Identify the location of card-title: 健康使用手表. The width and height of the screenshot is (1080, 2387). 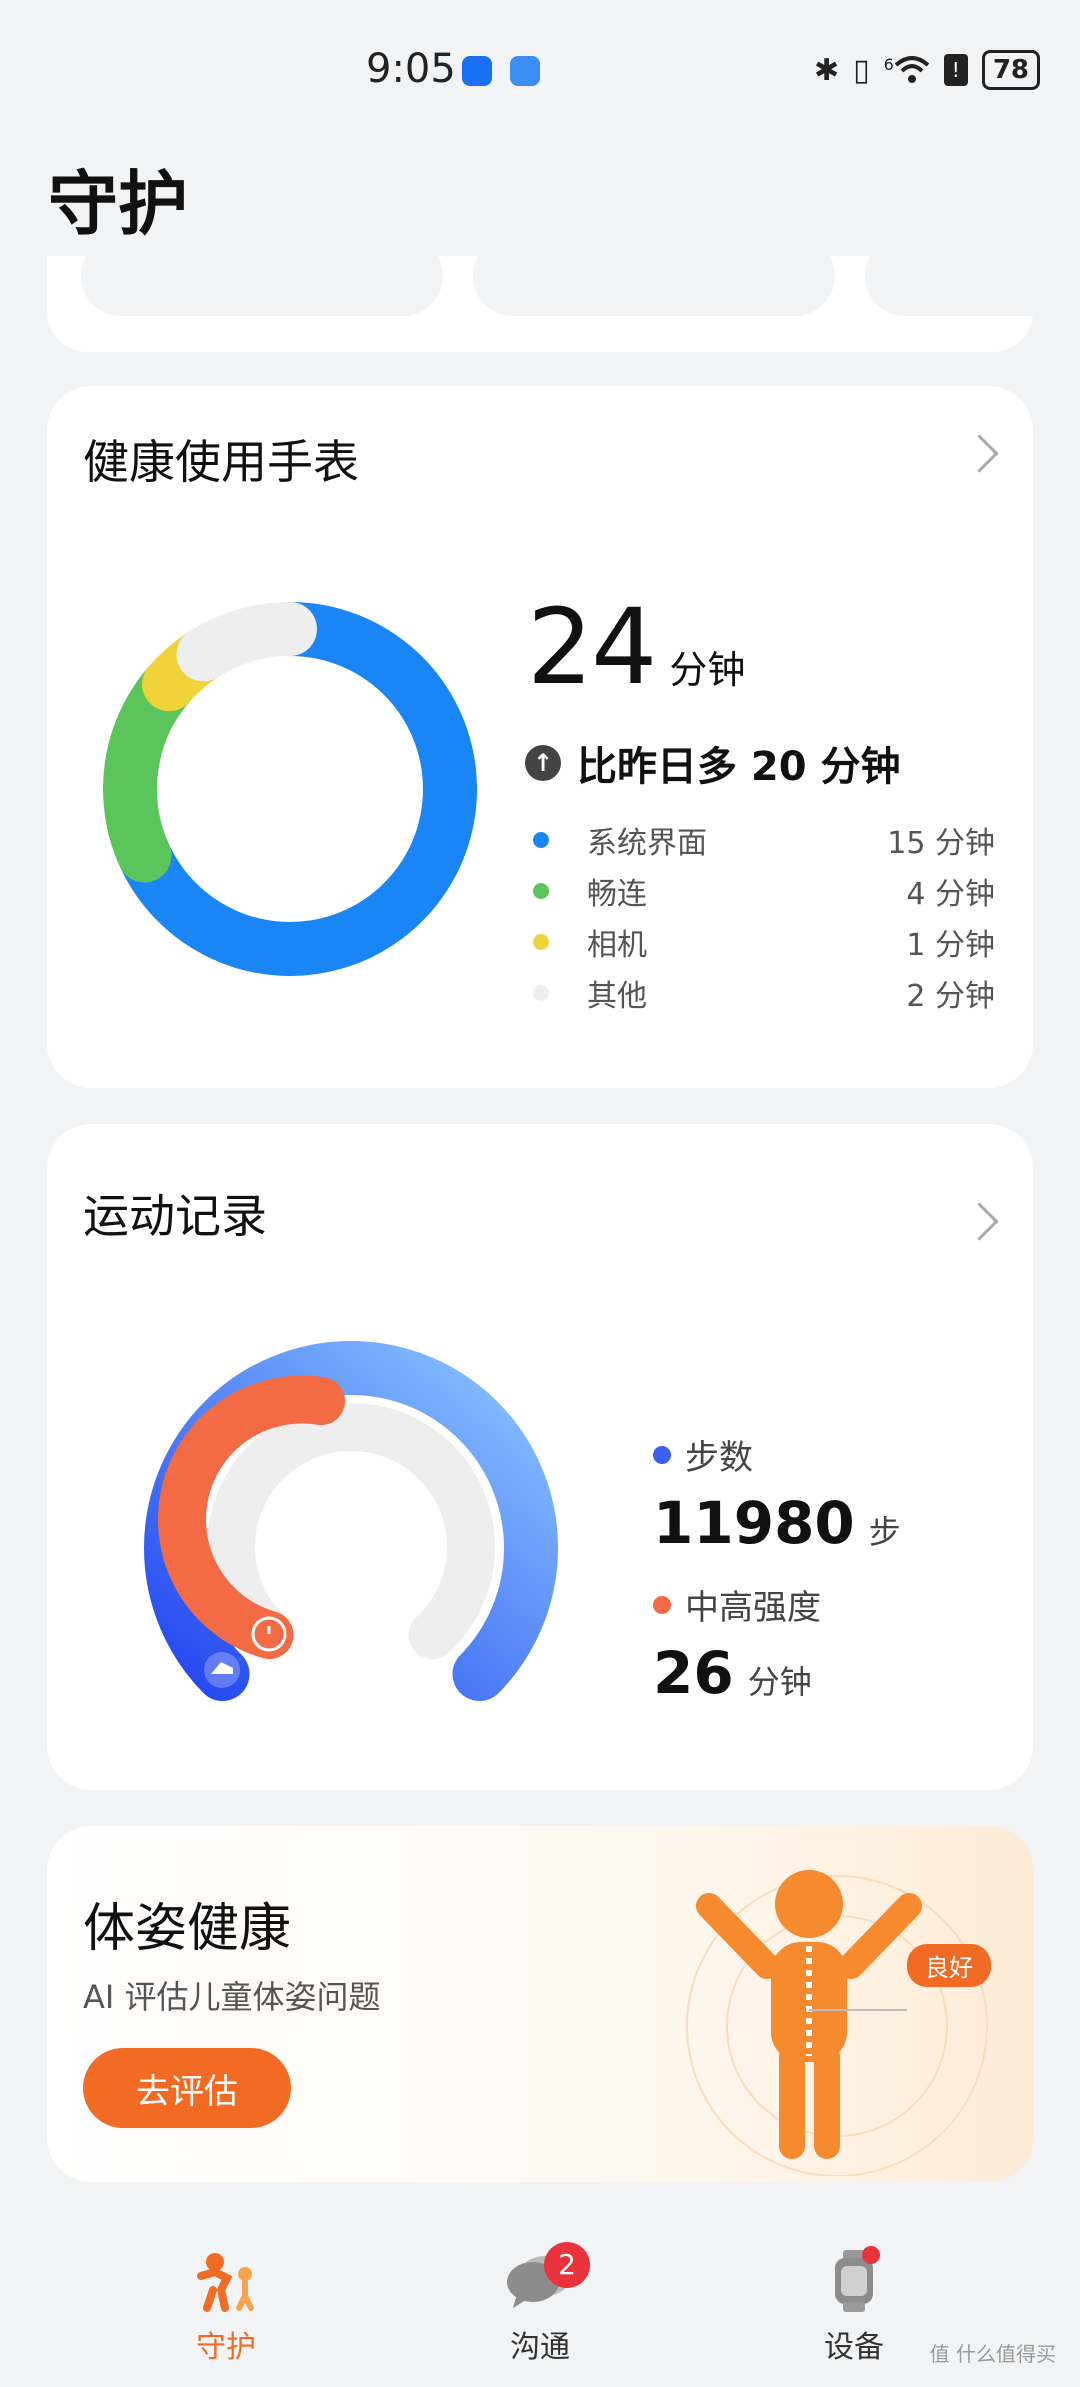
(221, 462).